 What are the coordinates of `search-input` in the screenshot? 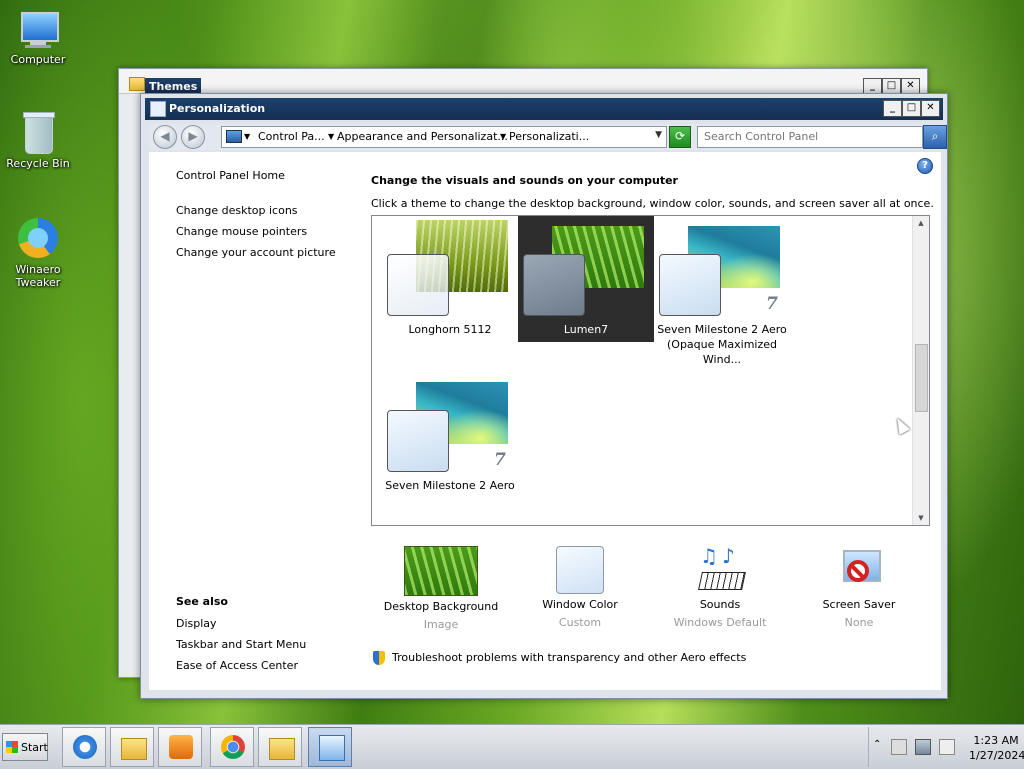 It's located at (809, 136).